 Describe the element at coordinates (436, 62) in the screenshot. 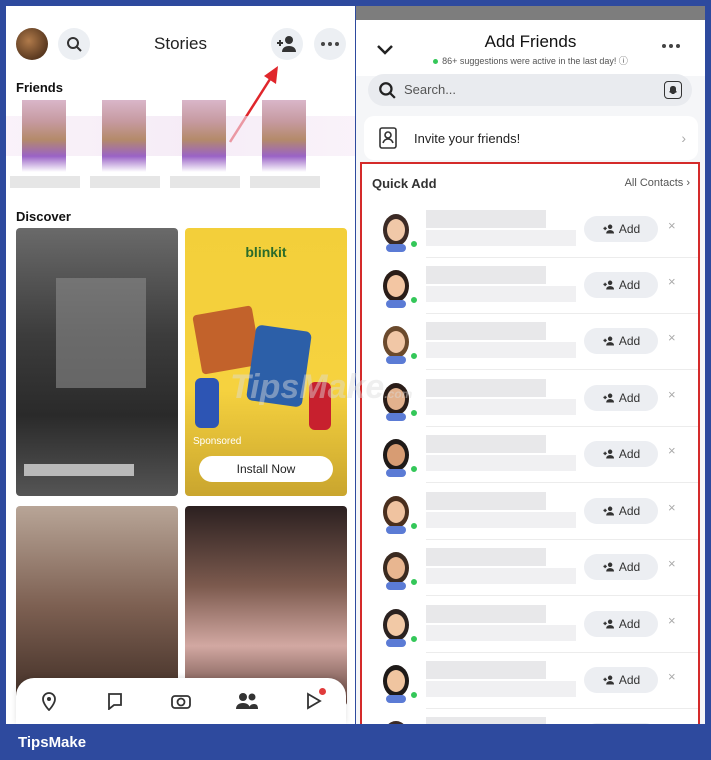

I see `active-dot-icon` at that location.